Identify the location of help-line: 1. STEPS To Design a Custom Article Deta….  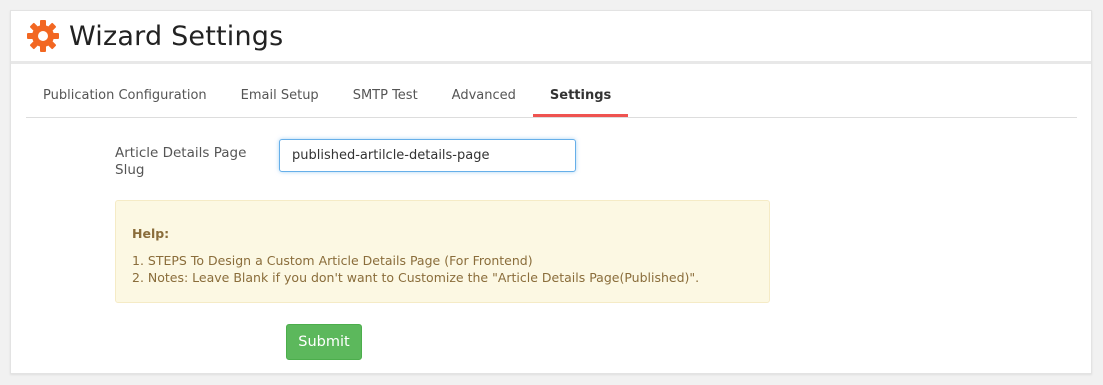
(332, 260).